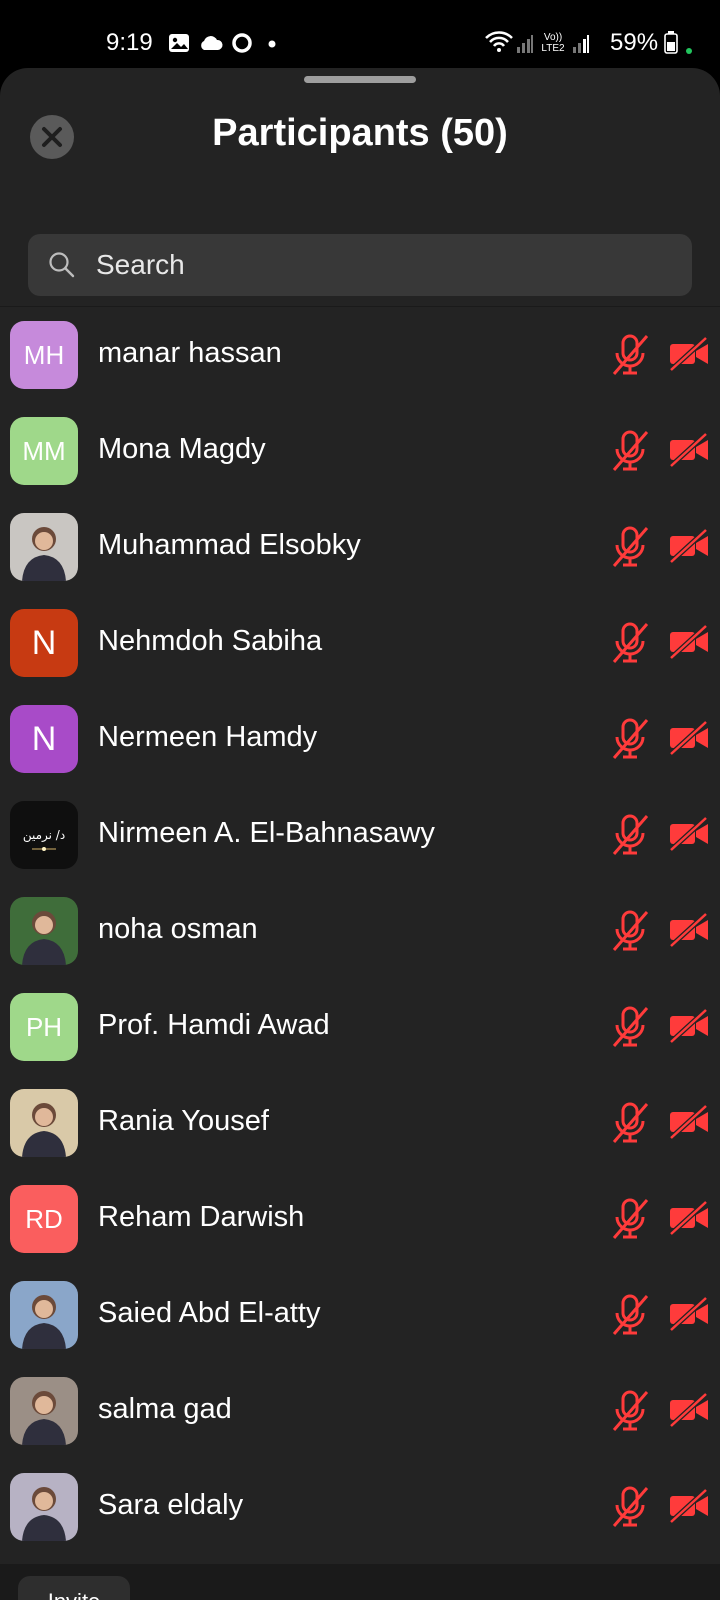 The height and width of the screenshot is (1600, 720). I want to click on participant-row: Muhammad Elsobky, so click(360, 547).